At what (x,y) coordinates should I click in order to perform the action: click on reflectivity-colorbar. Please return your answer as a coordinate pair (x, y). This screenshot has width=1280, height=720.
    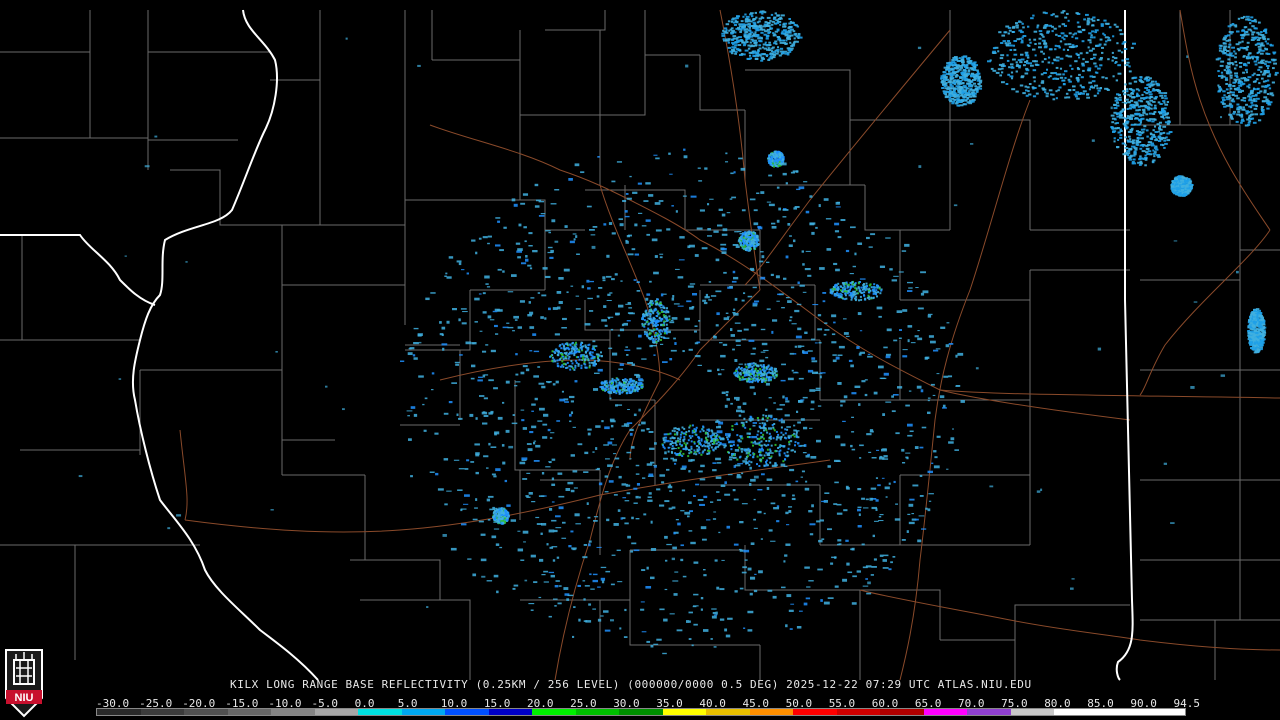
    Looking at the image, I should click on (641, 712).